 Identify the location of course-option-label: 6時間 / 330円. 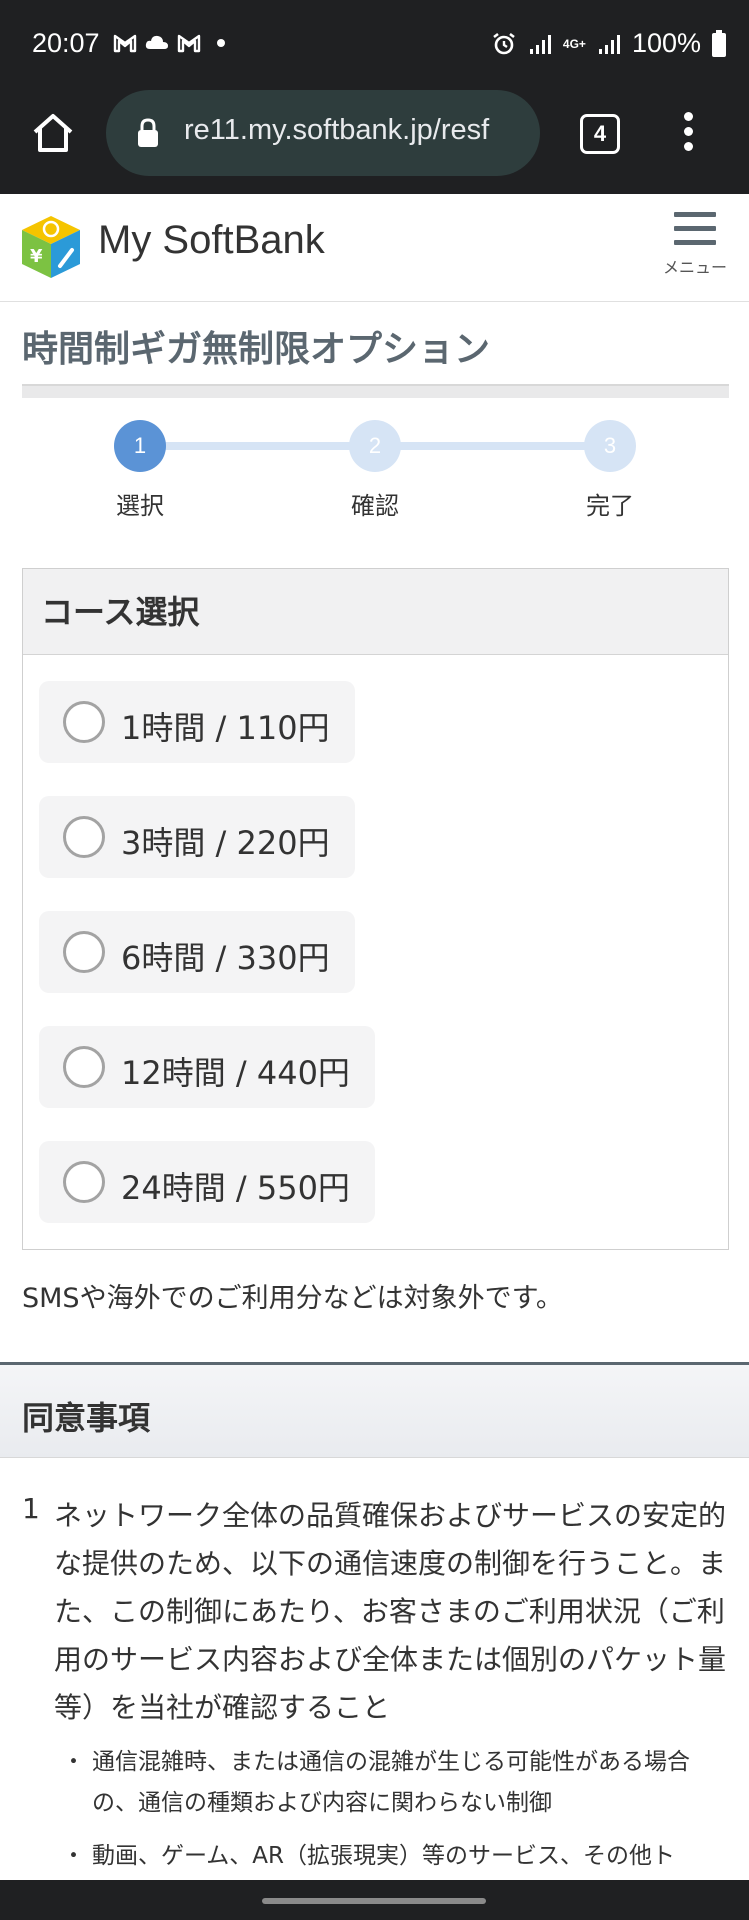
(225, 958).